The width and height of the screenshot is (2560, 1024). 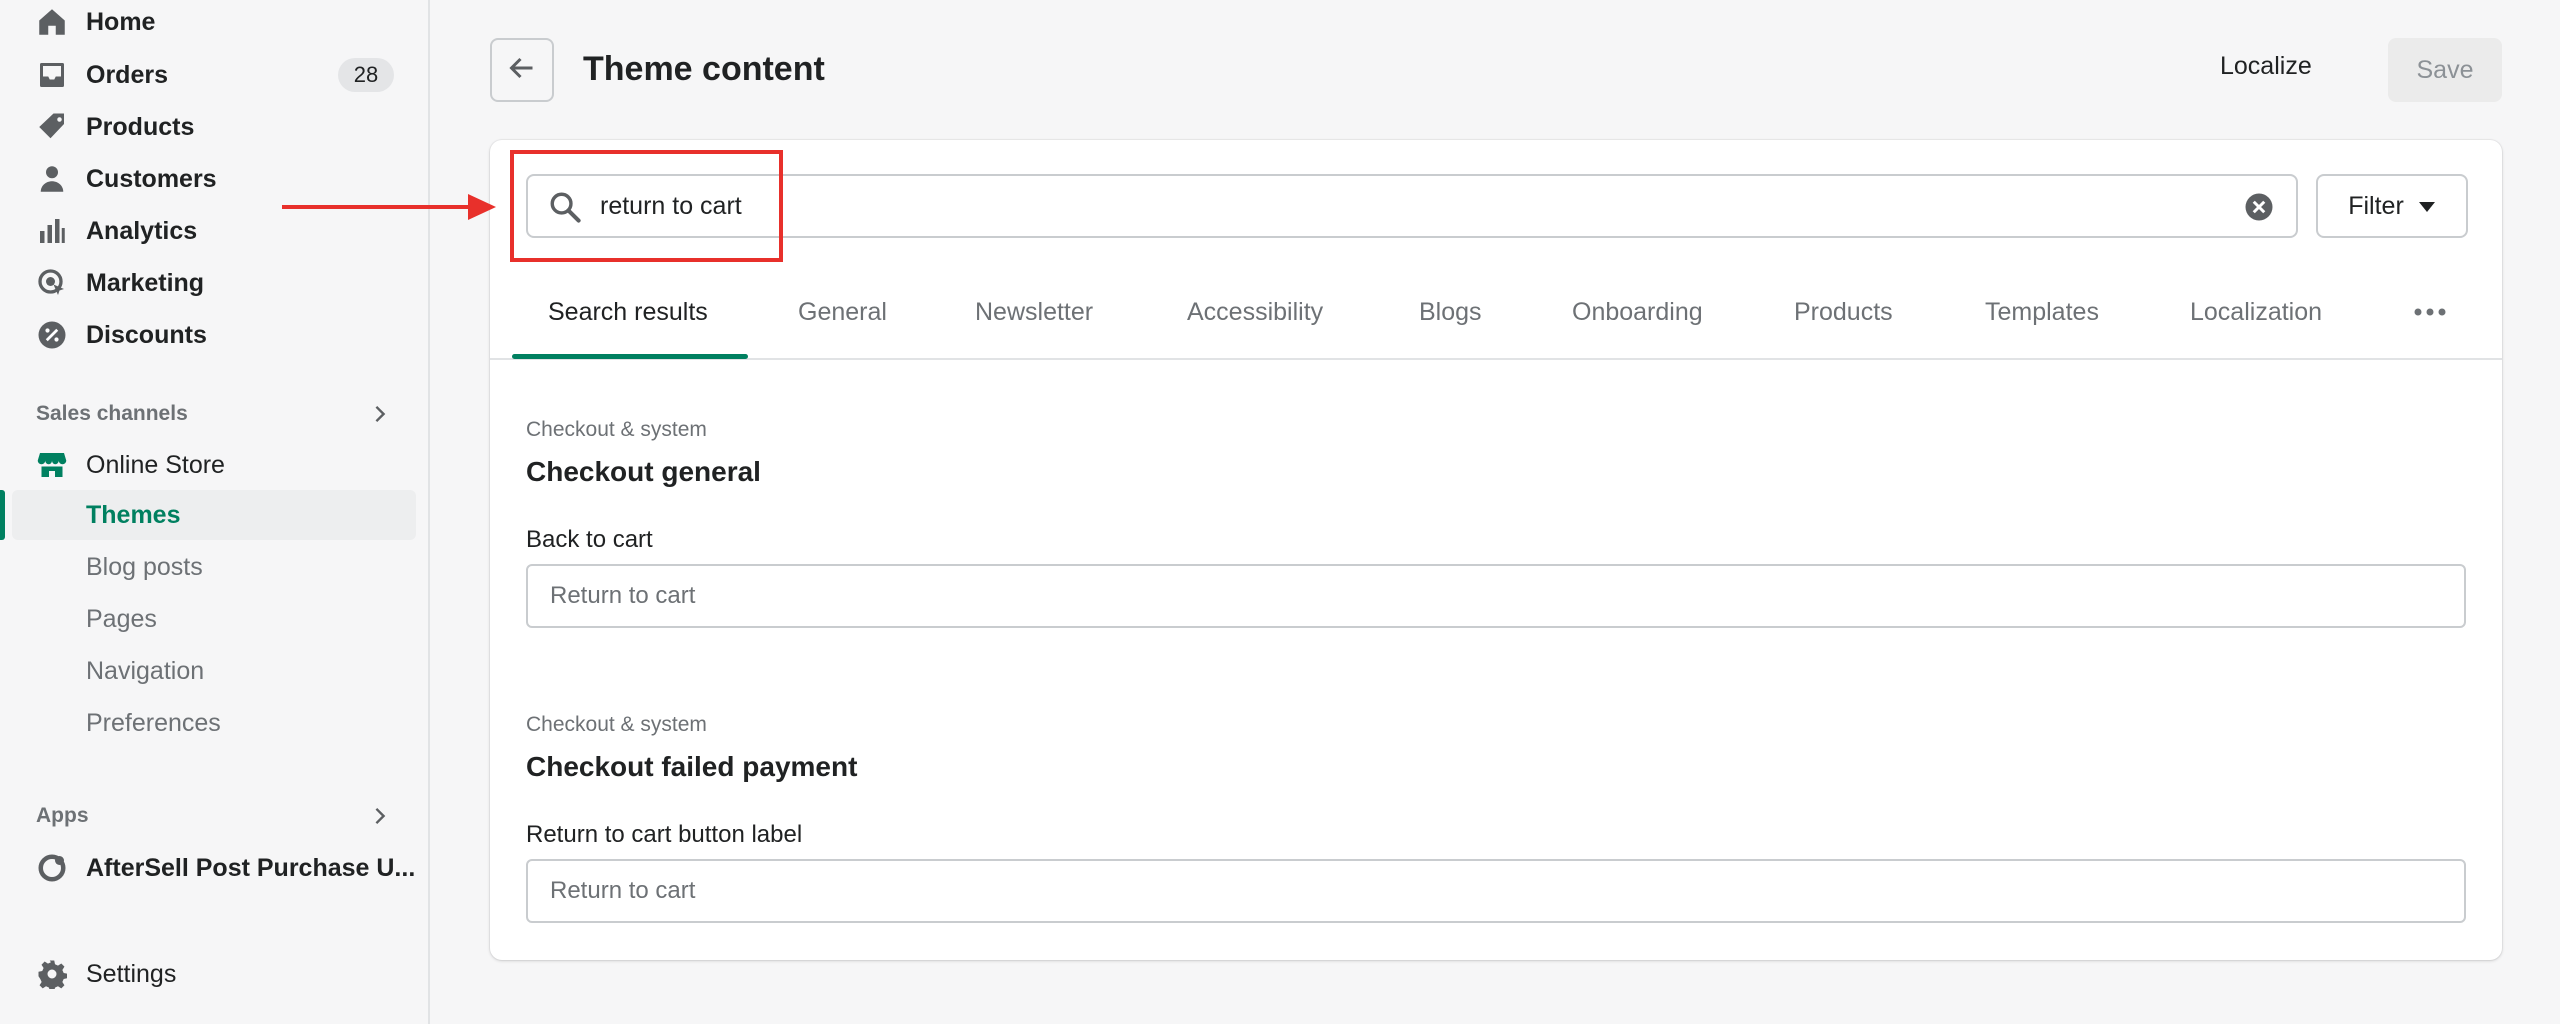 I want to click on sidebar-subitem-themes: Themes, so click(x=214, y=515).